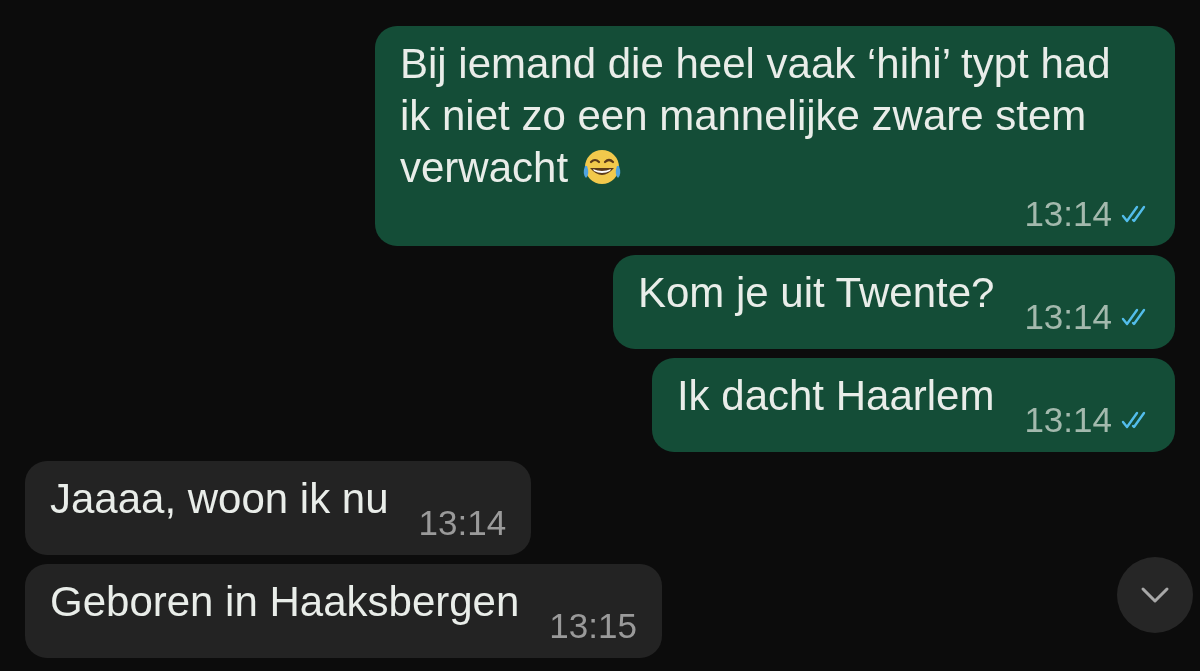 Image resolution: width=1200 pixels, height=671 pixels. I want to click on message-text: Bij iemand die heel vaak ‘hihi’ typt had ik niet zo een mannelijke zware stem verwacht, so click(756, 116).